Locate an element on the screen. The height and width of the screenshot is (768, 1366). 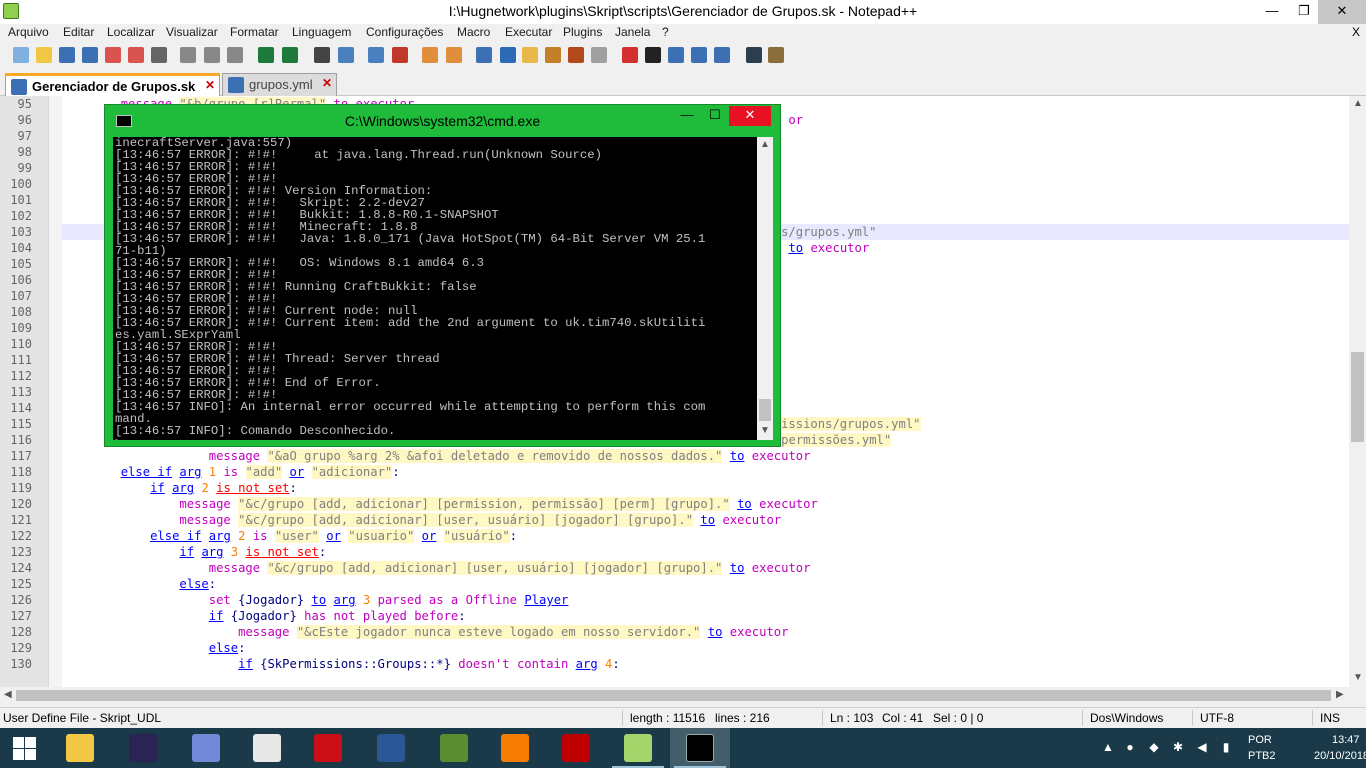
plugin-icon is located at coordinates (776, 55).